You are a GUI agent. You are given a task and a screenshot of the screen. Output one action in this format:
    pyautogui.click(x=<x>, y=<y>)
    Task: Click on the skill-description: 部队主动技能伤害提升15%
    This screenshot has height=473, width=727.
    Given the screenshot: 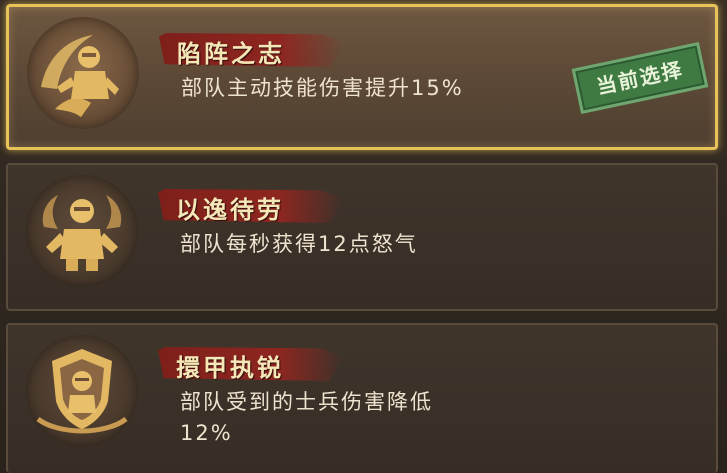 What is the action you would take?
    pyautogui.click(x=322, y=88)
    